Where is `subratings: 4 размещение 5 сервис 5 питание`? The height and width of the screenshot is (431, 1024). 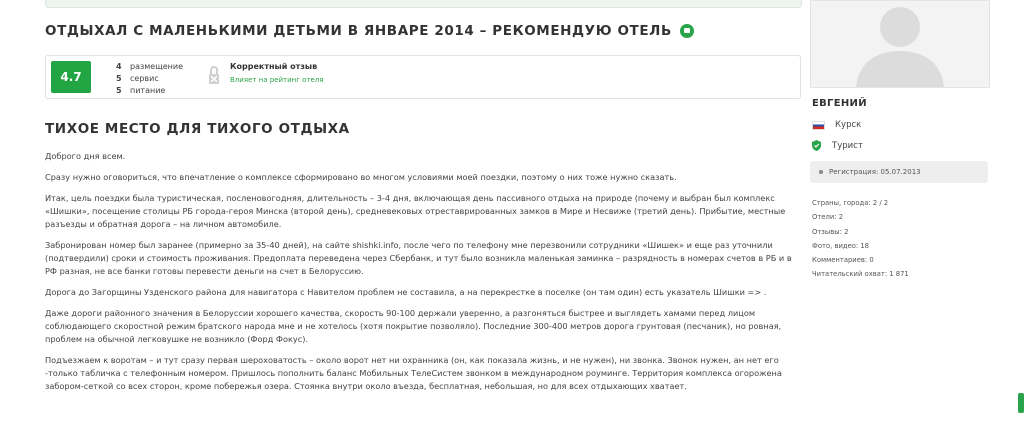 subratings: 4 размещение 5 сервис 5 питание is located at coordinates (149, 79).